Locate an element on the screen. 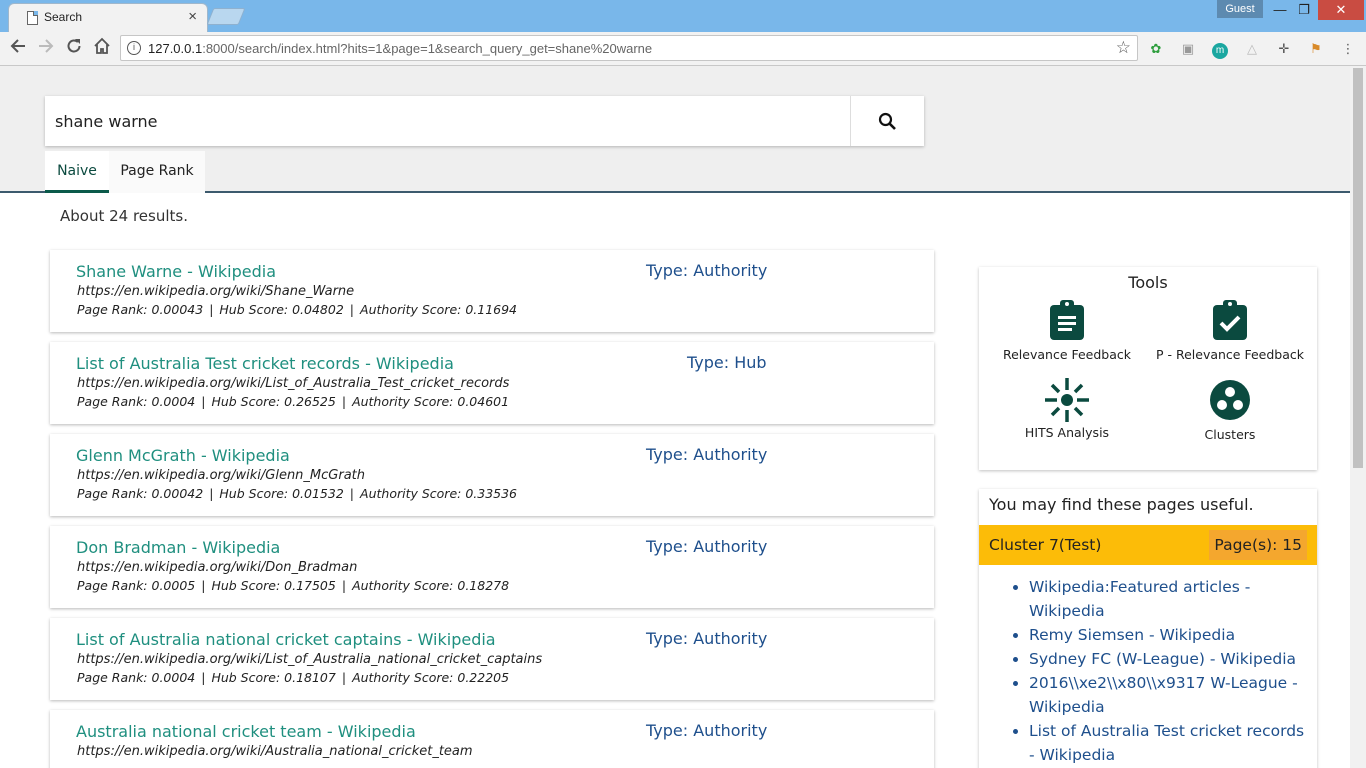 The image size is (1366, 768). result-title-link: Glenn McGrath - Wikipedia is located at coordinates (183, 455).